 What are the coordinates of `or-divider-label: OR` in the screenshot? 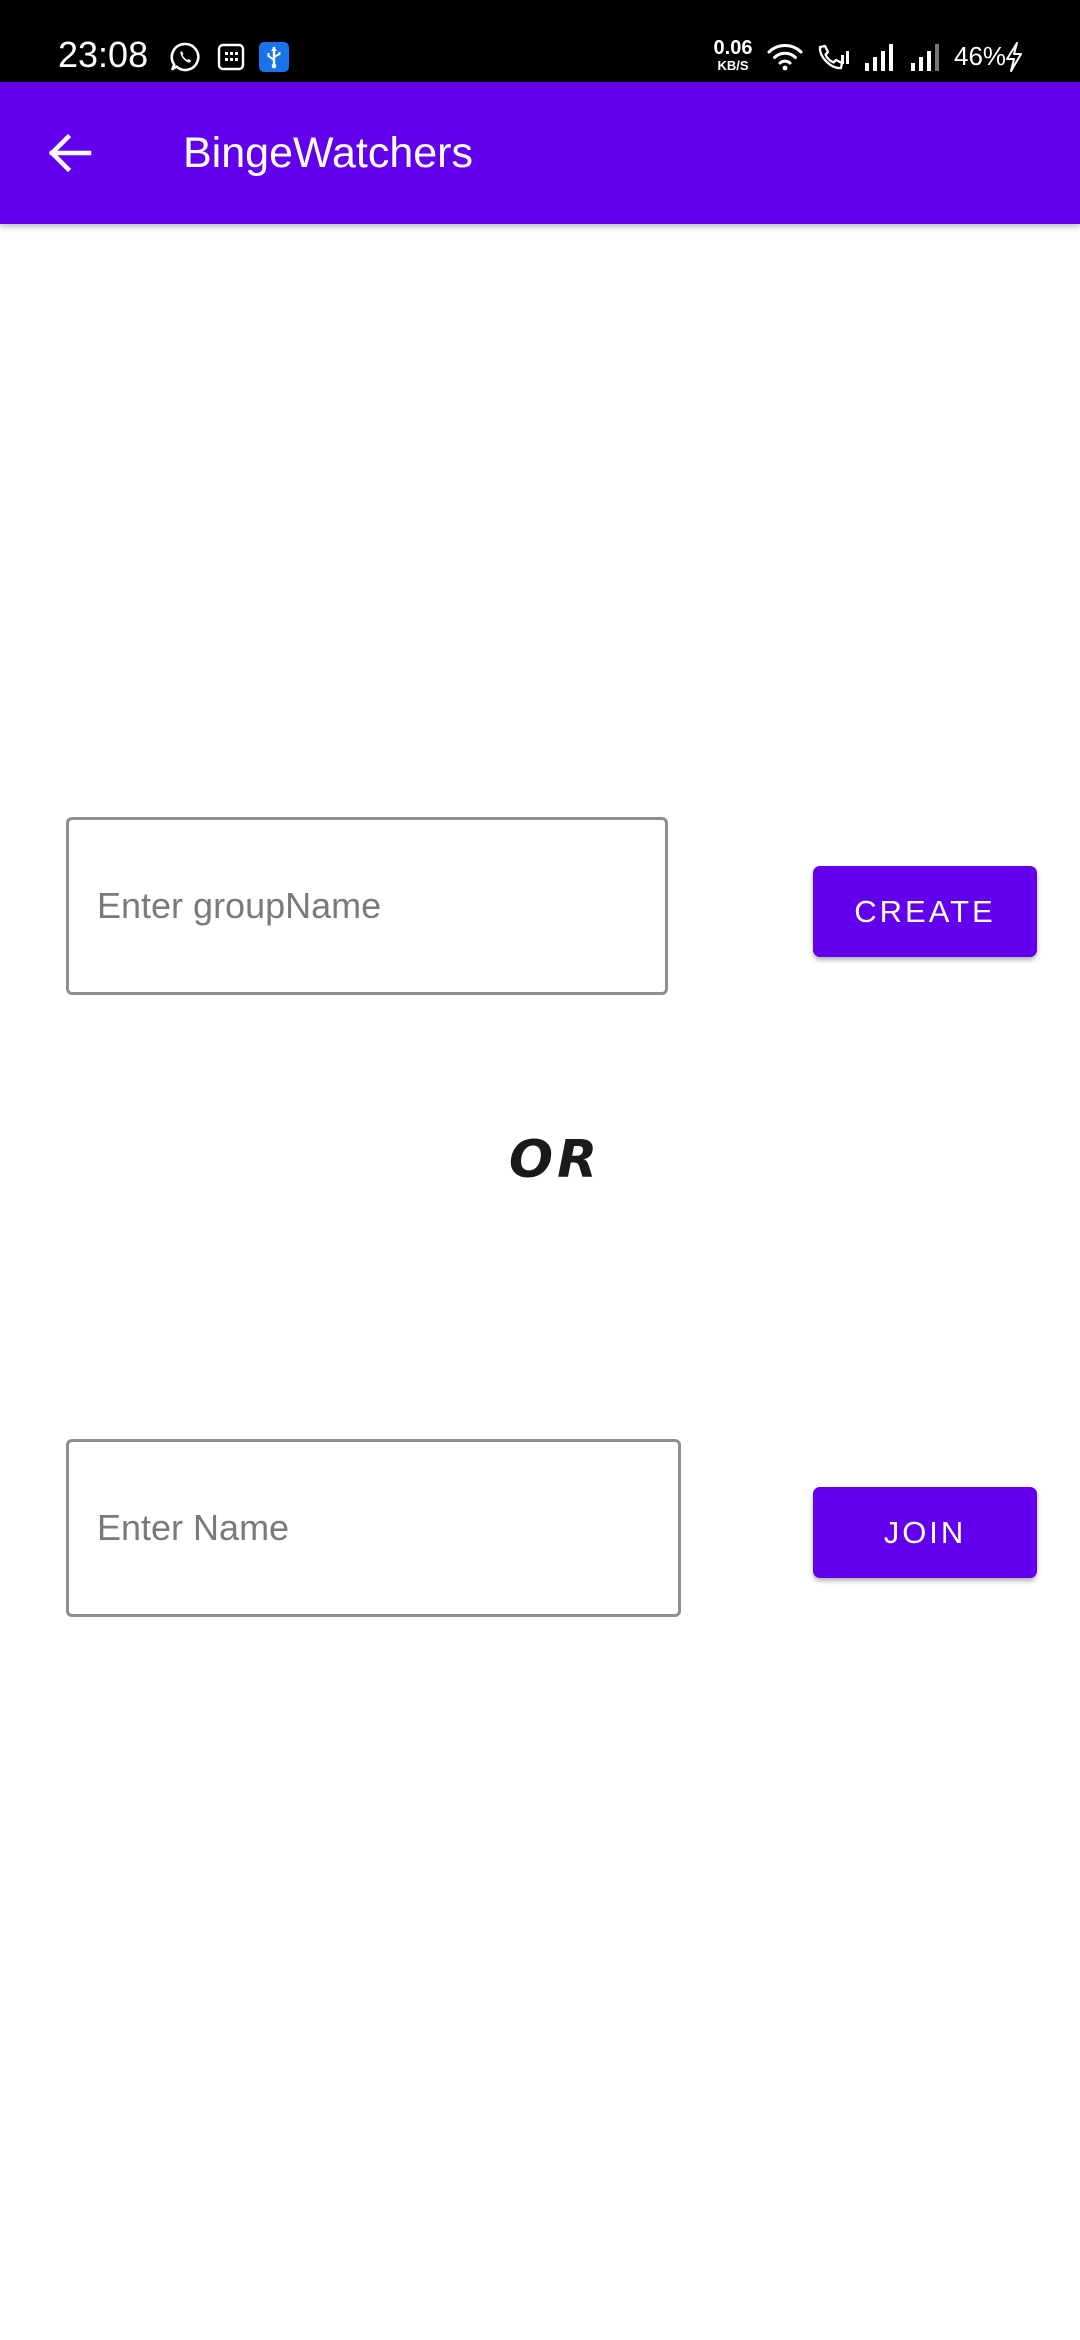 It's located at (555, 1160).